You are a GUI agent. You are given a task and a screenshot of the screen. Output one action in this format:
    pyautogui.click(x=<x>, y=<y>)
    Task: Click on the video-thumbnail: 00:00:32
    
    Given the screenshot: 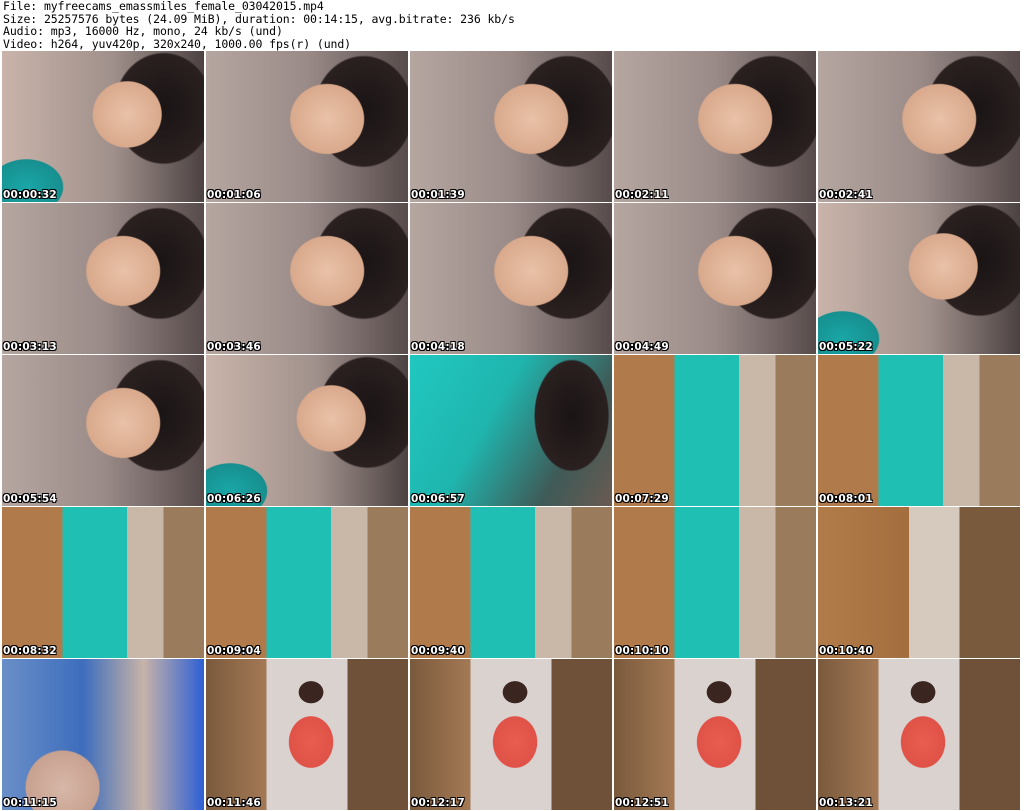 What is the action you would take?
    pyautogui.click(x=103, y=126)
    